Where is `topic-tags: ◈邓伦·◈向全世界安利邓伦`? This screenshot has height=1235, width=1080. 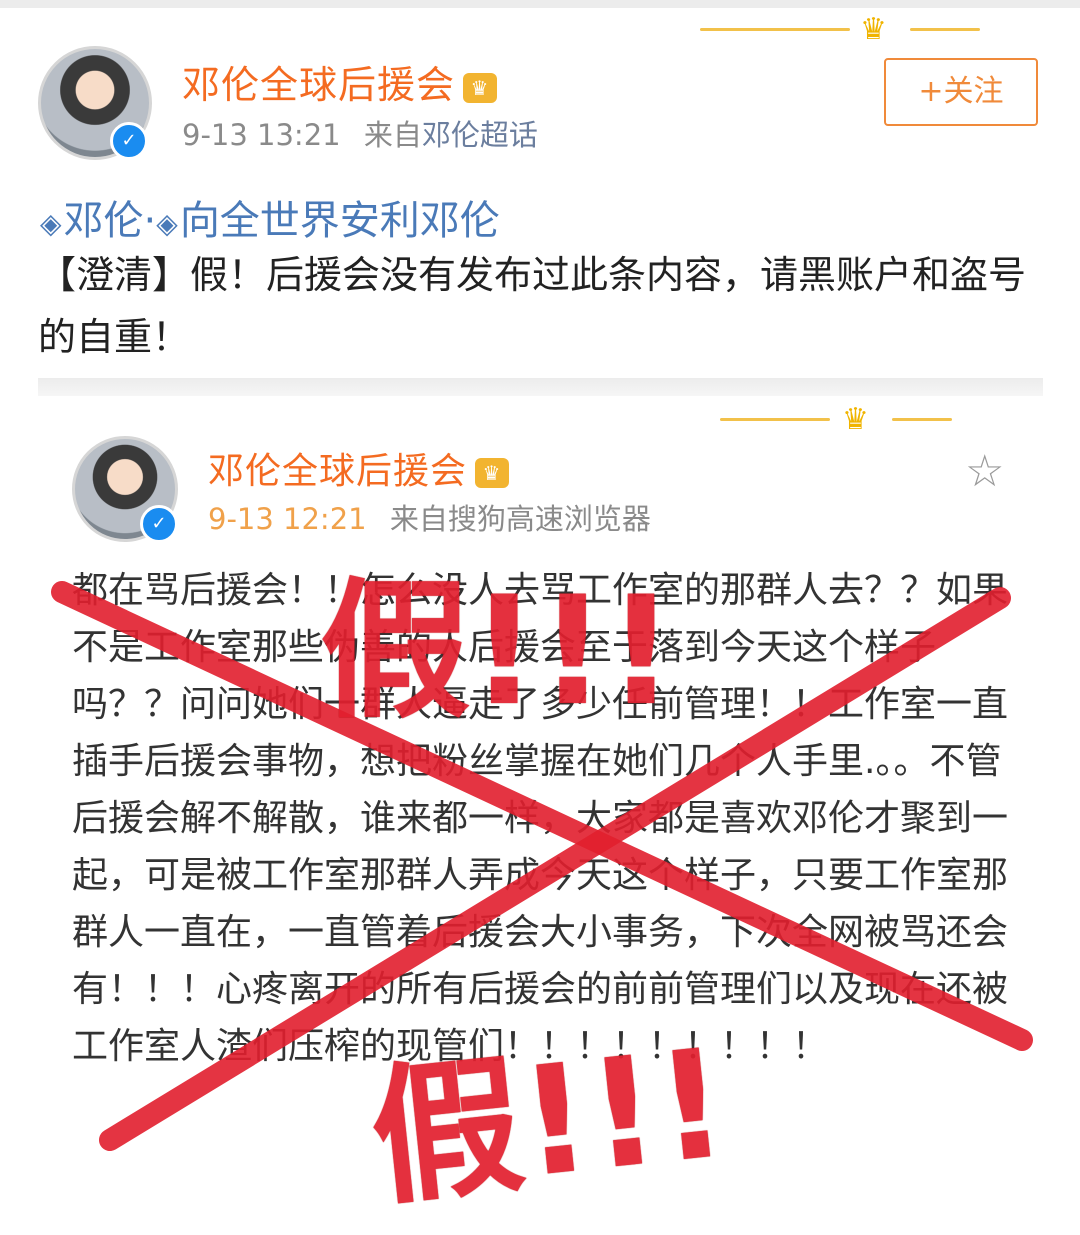 topic-tags: ◈邓伦·◈向全世界安利邓伦 is located at coordinates (270, 217).